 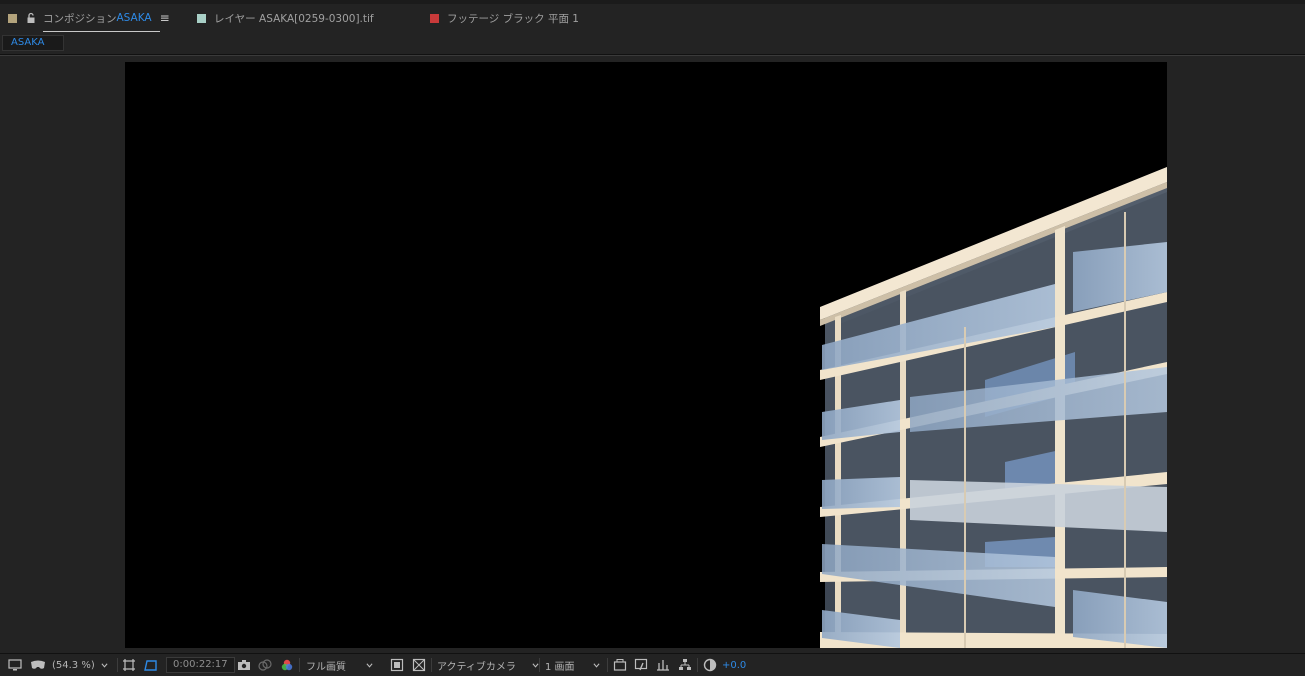 What do you see at coordinates (31, 18) in the screenshot?
I see `lock-icon` at bounding box center [31, 18].